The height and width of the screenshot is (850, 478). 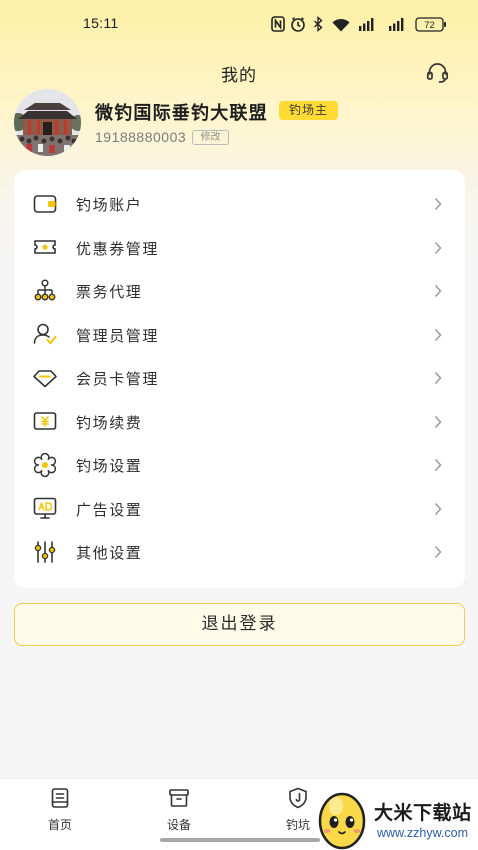 I want to click on wifi-icon, so click(x=341, y=25).